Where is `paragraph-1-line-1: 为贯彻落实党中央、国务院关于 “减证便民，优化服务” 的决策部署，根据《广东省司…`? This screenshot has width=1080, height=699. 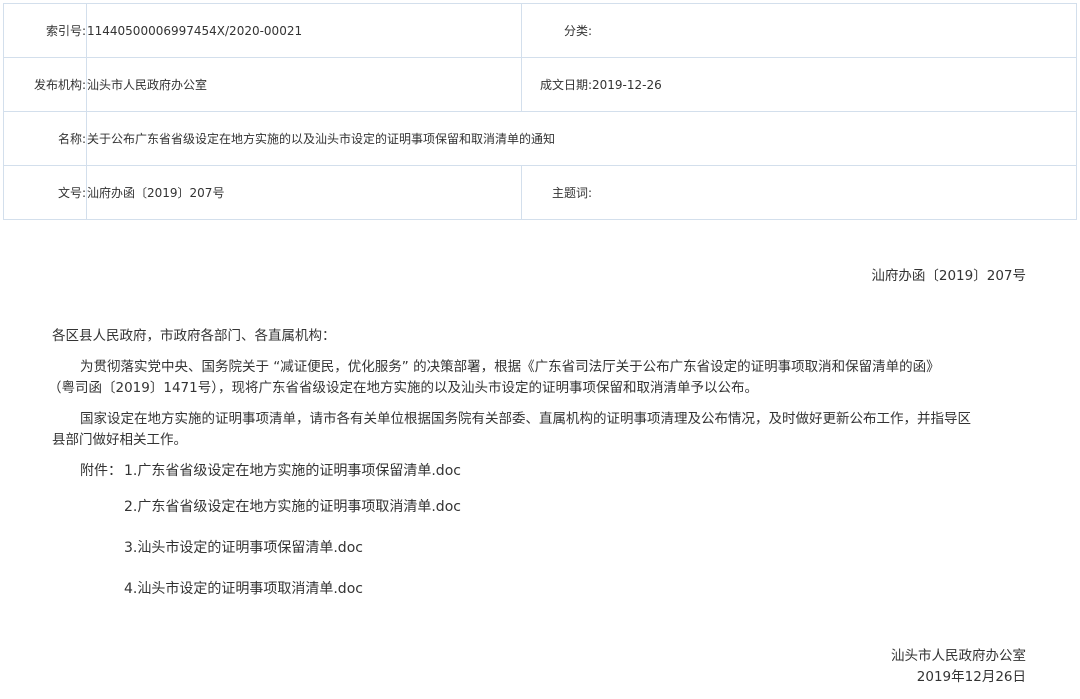 paragraph-1-line-1: 为贯彻落实党中央、国务院关于 “减证便民，优化服务” 的决策部署，根据《广东省司… is located at coordinates (510, 367).